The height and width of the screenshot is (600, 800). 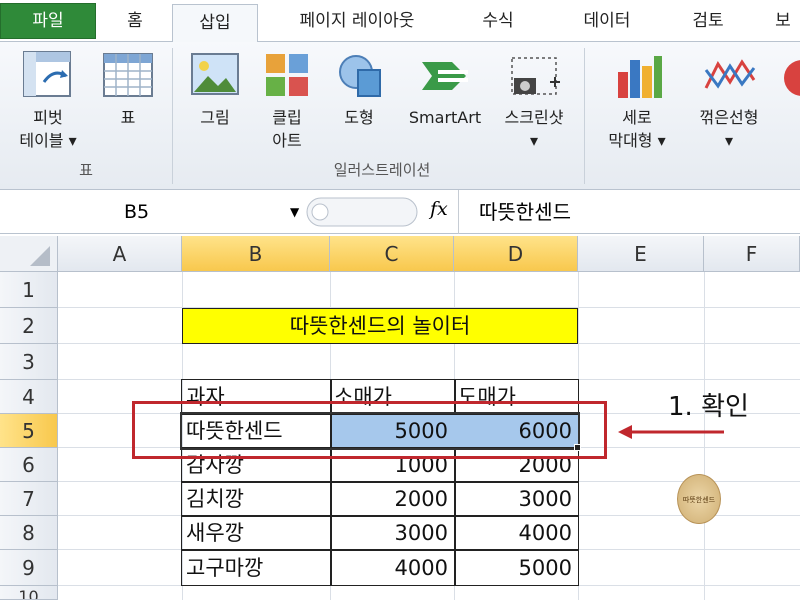 I want to click on pie-chart-icon, so click(x=790, y=78).